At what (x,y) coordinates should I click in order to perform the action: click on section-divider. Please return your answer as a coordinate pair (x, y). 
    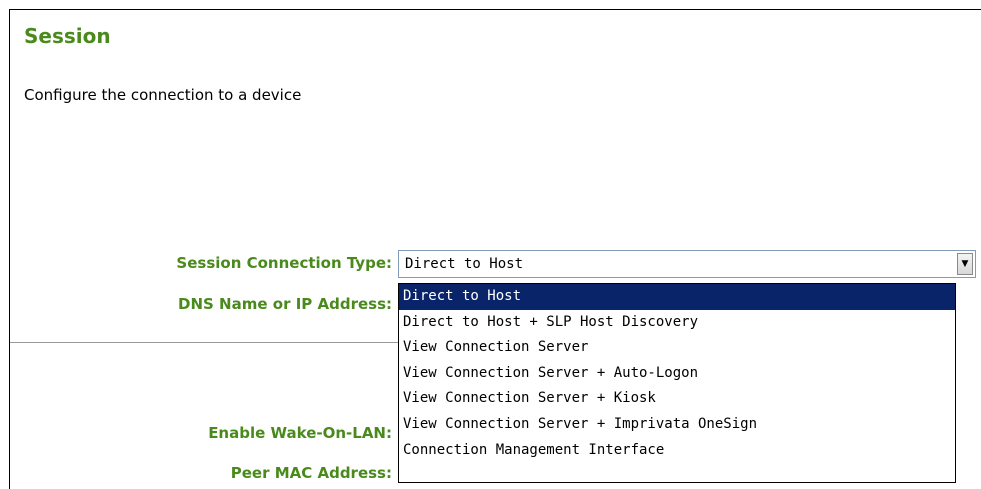
    Looking at the image, I should click on (204, 342).